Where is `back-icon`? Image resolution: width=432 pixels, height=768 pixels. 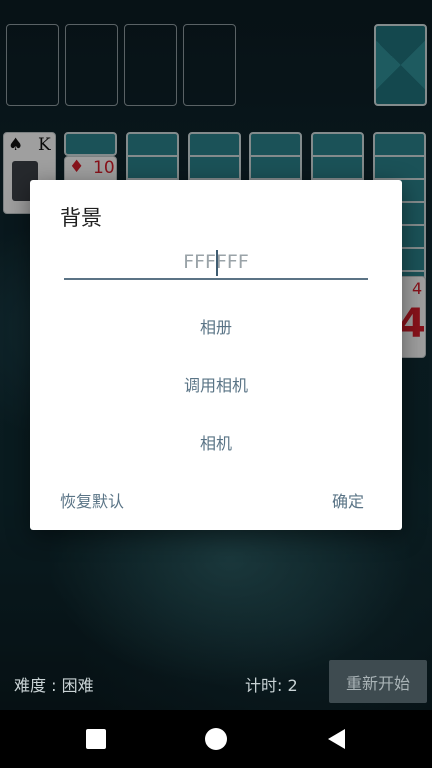
back-icon is located at coordinates (337, 739).